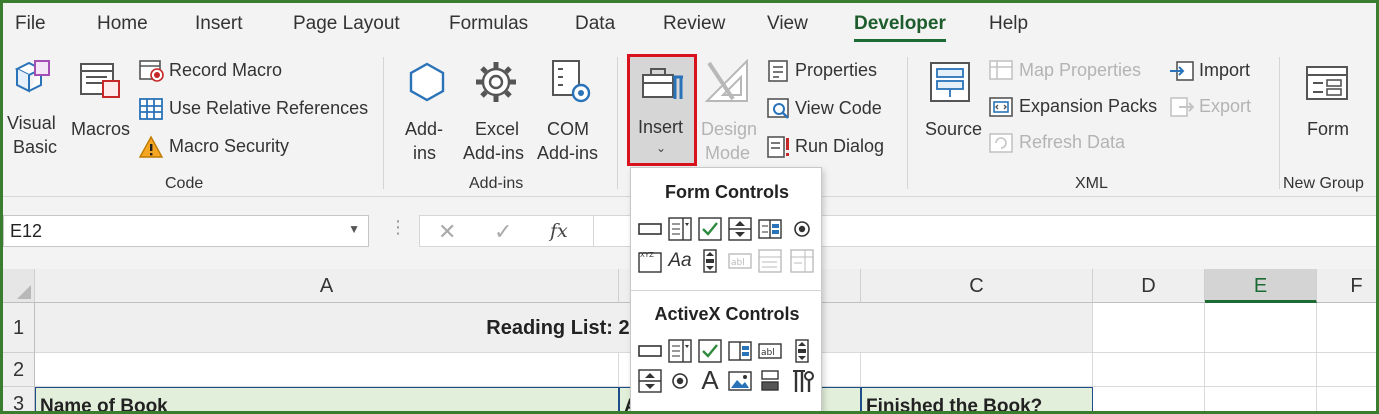 The height and width of the screenshot is (414, 1379). Describe the element at coordinates (327, 286) in the screenshot. I see `column-header-a: A` at that location.